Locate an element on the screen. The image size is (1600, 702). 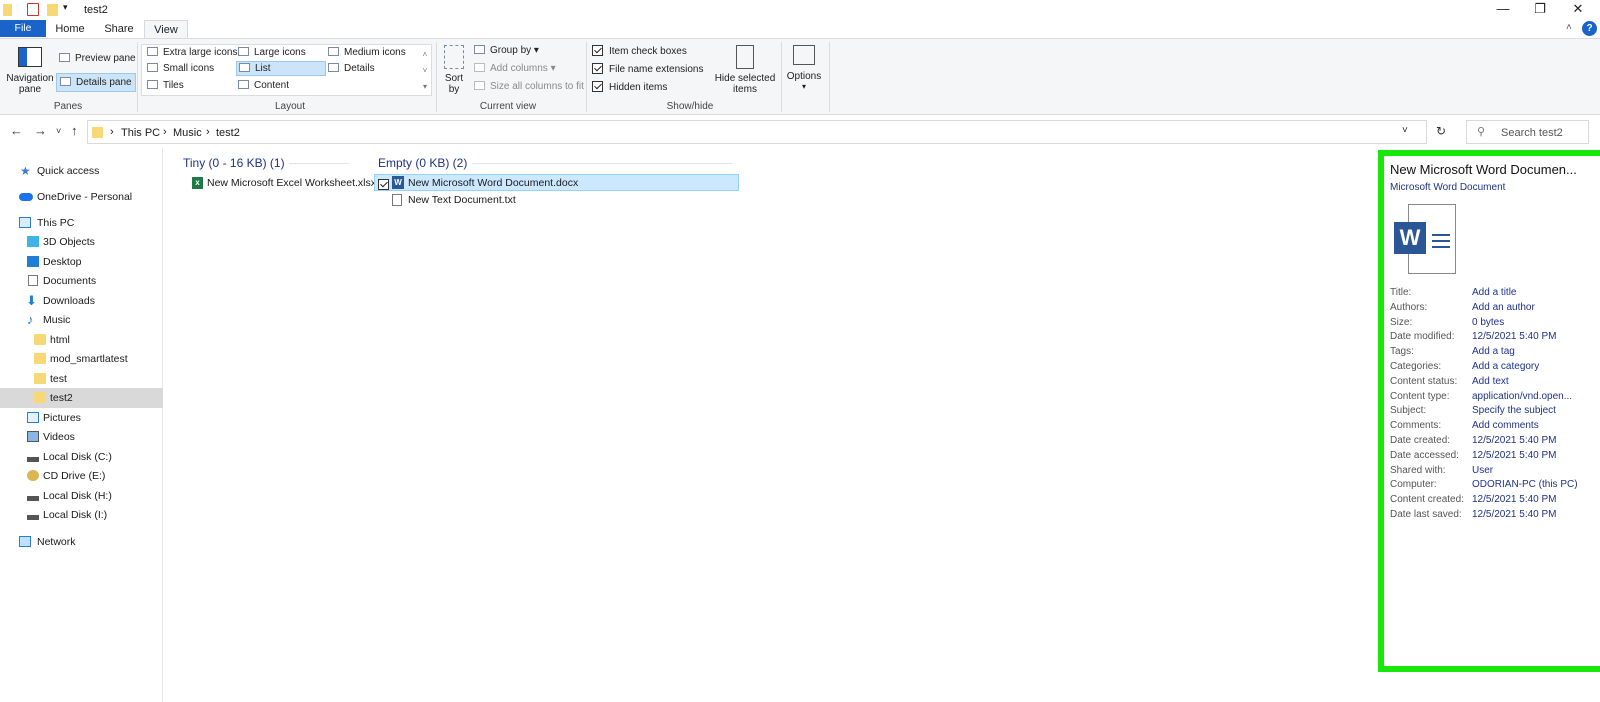
add-columns-button: Add columns ▾ is located at coordinates (515, 68).